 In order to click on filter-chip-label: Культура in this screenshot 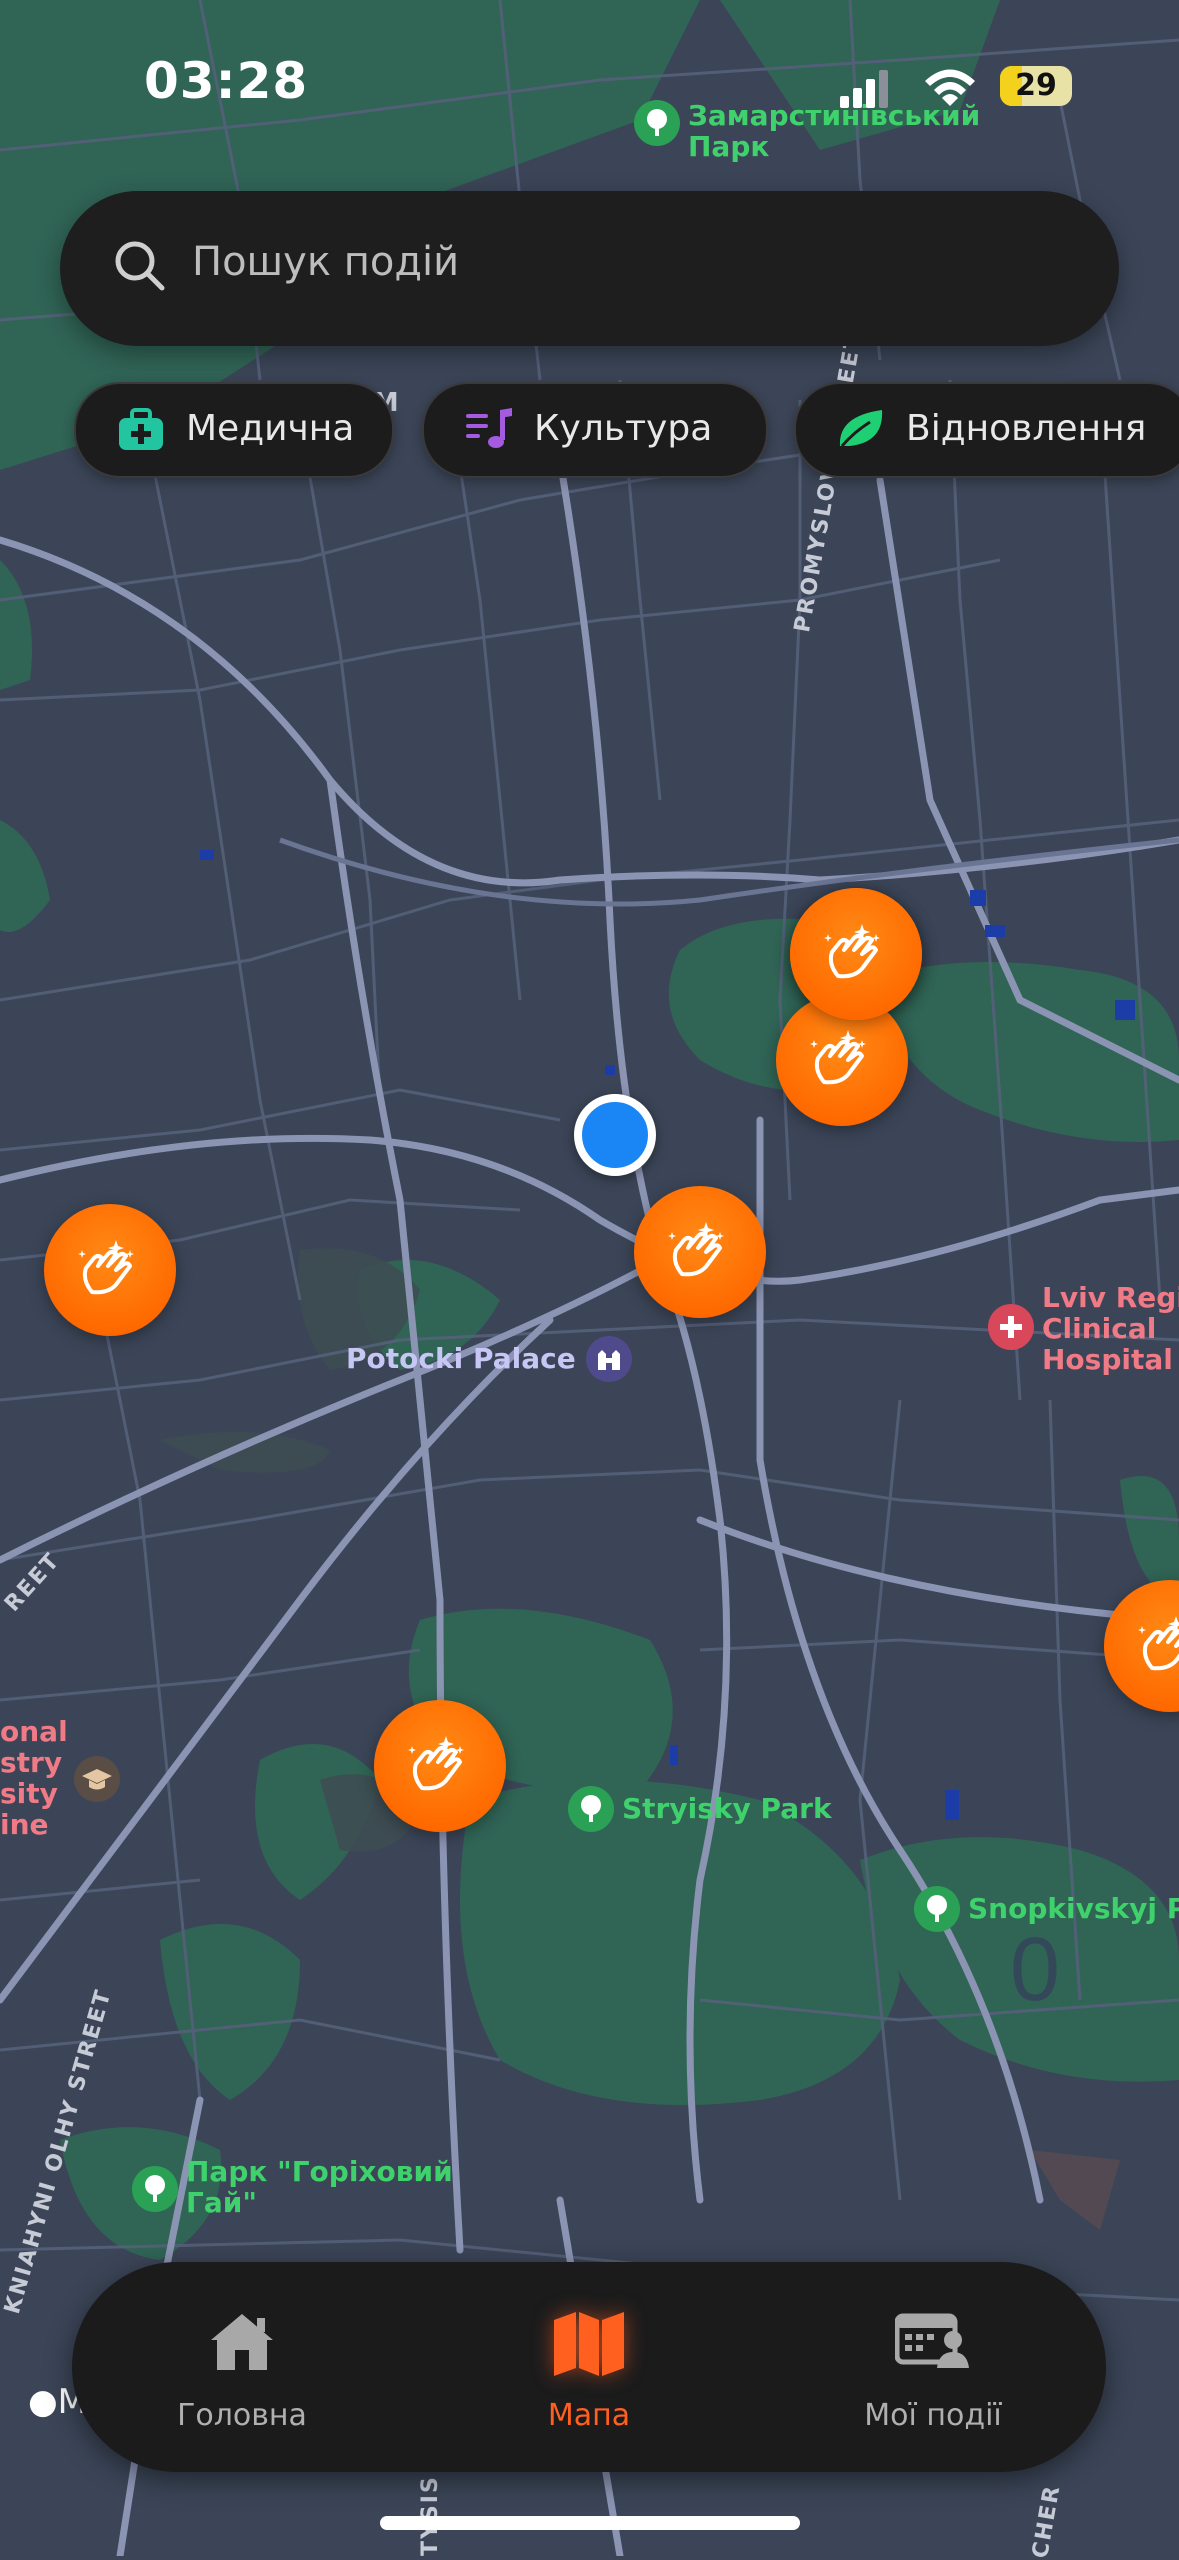, I will do `click(623, 428)`.